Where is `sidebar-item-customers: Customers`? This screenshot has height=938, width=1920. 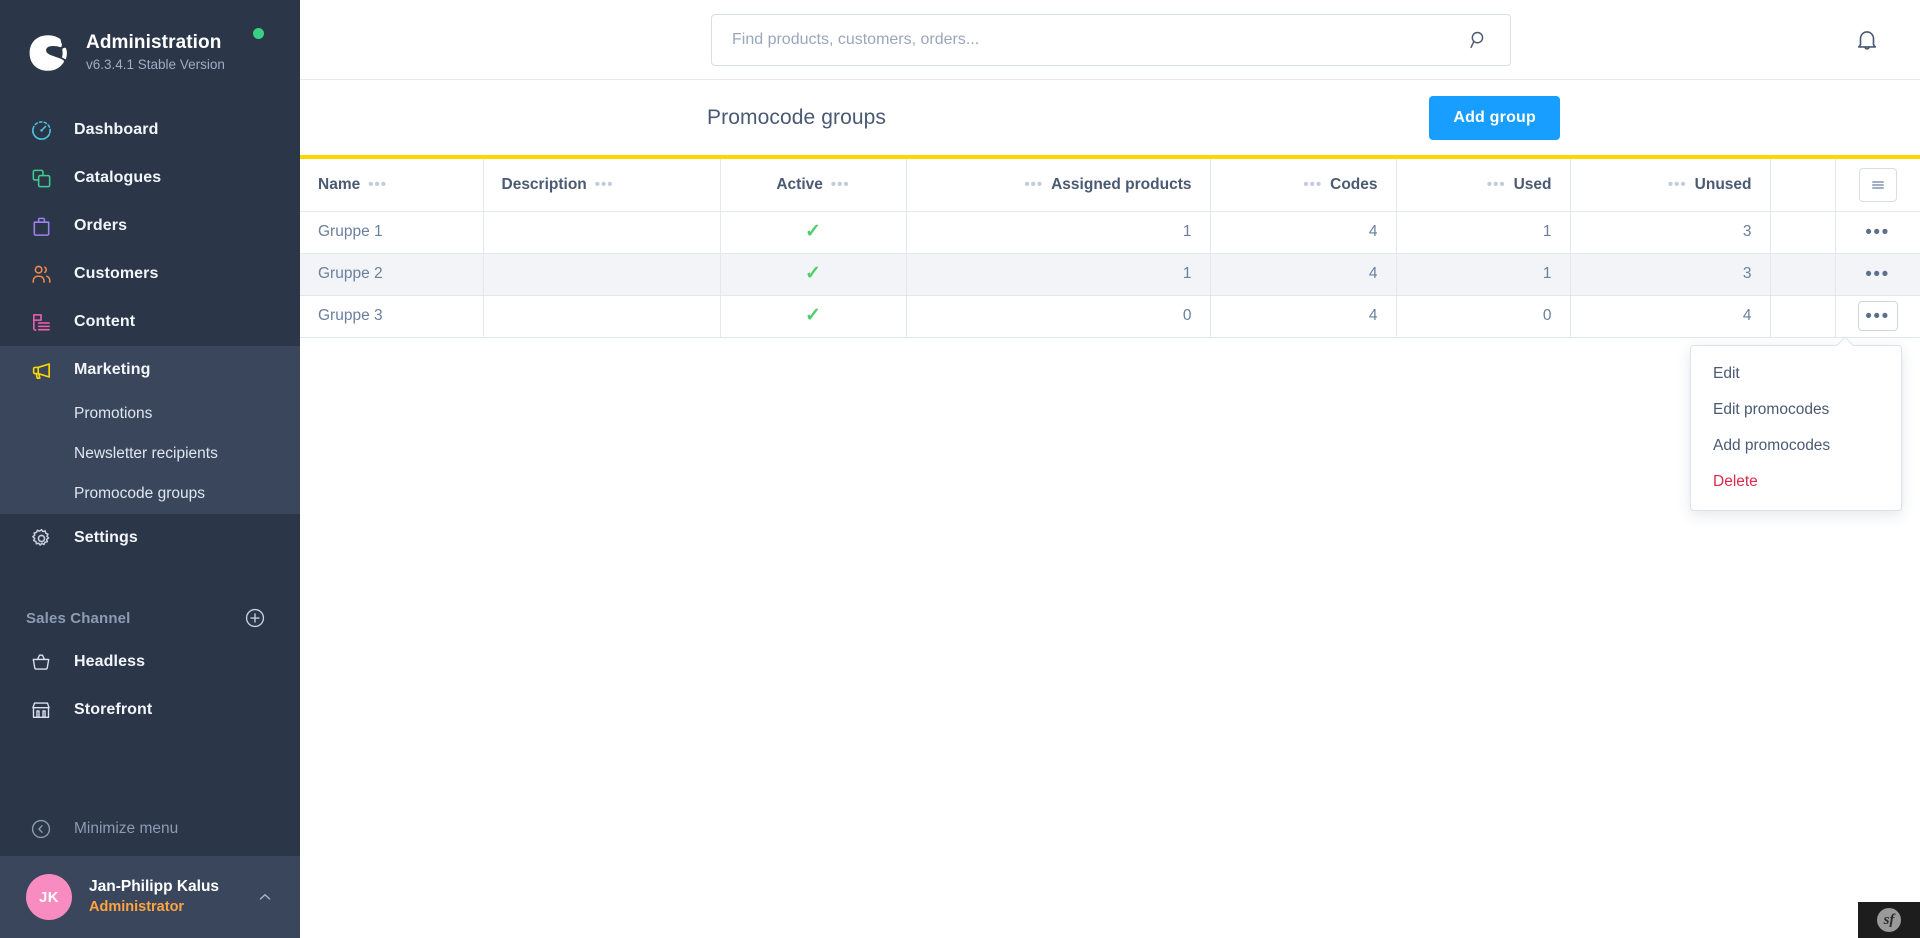 sidebar-item-customers: Customers is located at coordinates (150, 274).